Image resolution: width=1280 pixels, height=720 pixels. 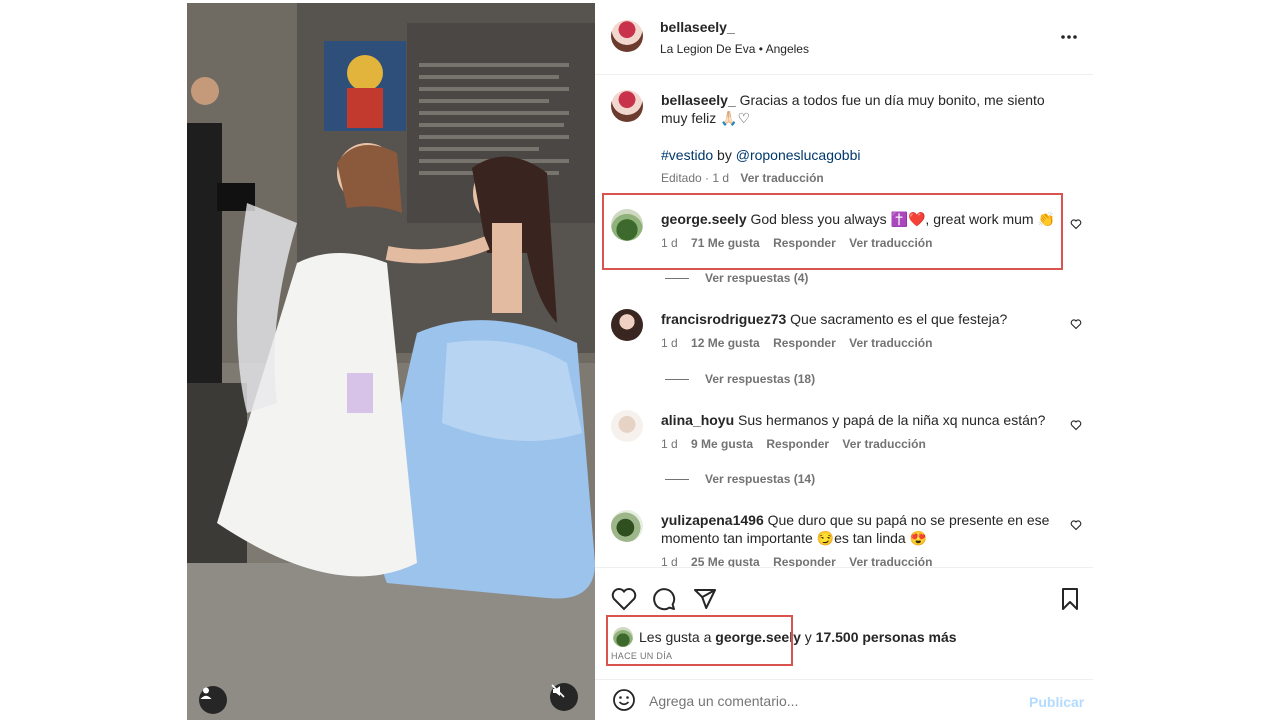 What do you see at coordinates (890, 561) in the screenshot?
I see `translate-button: Ver traducción` at bounding box center [890, 561].